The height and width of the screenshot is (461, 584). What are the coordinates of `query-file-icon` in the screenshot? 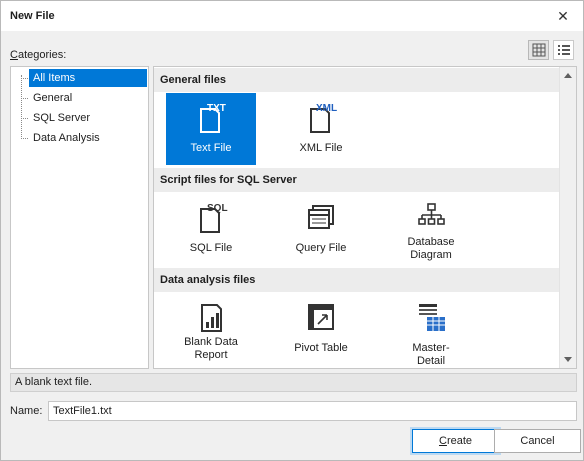 It's located at (321, 217).